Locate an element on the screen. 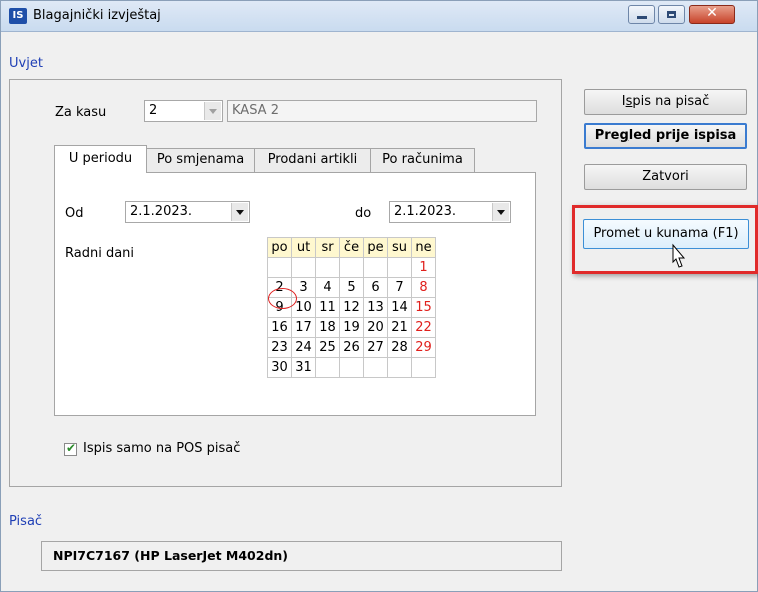 This screenshot has width=758, height=592. pisac-label: Pisač is located at coordinates (26, 521).